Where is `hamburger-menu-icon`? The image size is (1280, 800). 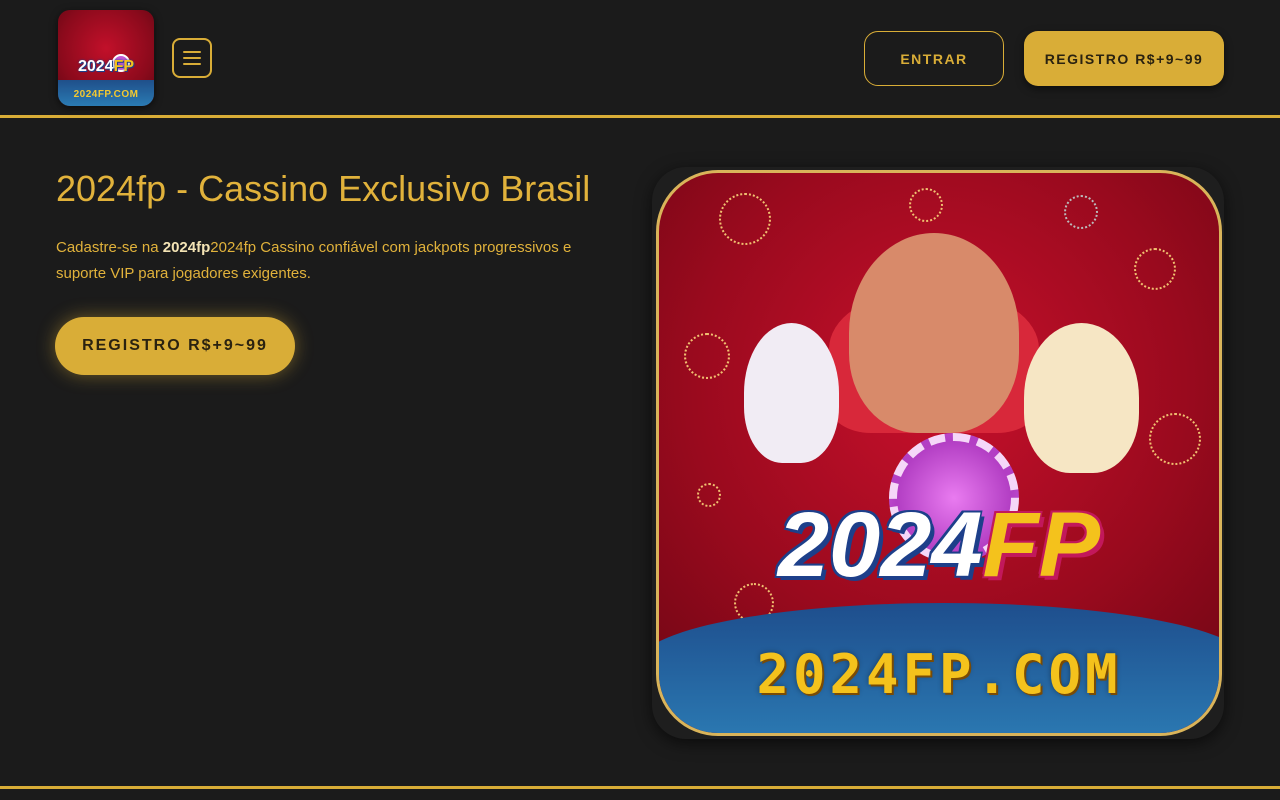 hamburger-menu-icon is located at coordinates (192, 52).